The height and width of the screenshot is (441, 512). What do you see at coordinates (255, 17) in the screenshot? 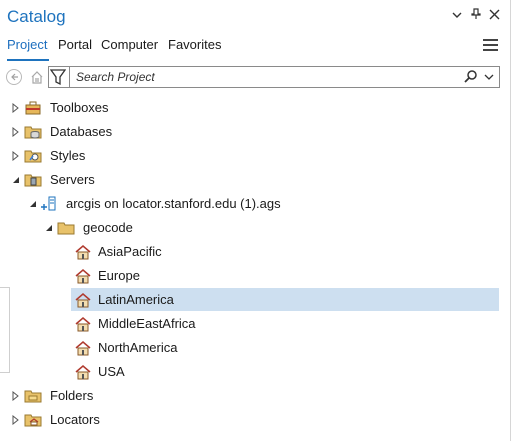
I see `title-bar: Catalog` at bounding box center [255, 17].